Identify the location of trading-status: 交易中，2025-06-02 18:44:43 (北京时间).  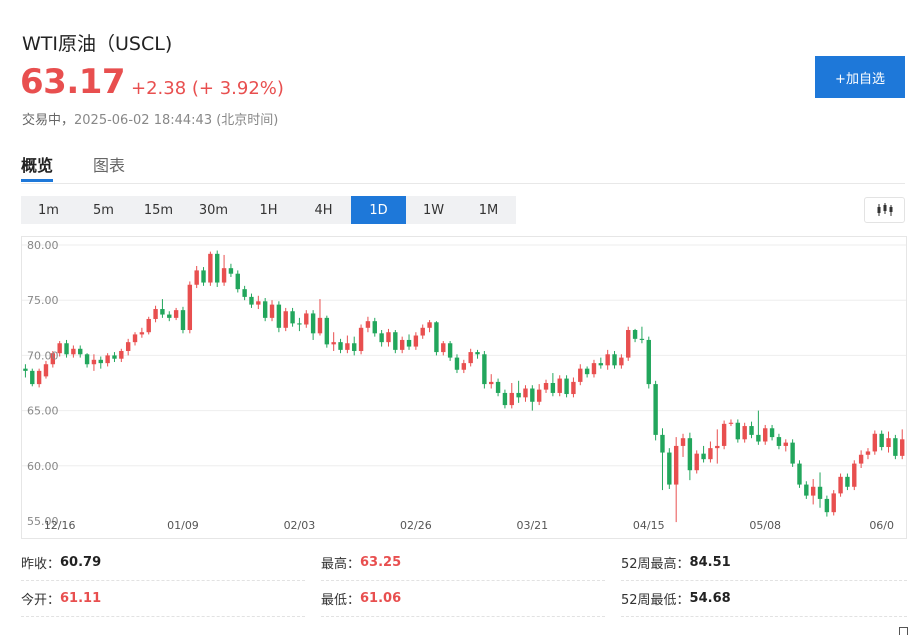
(150, 118).